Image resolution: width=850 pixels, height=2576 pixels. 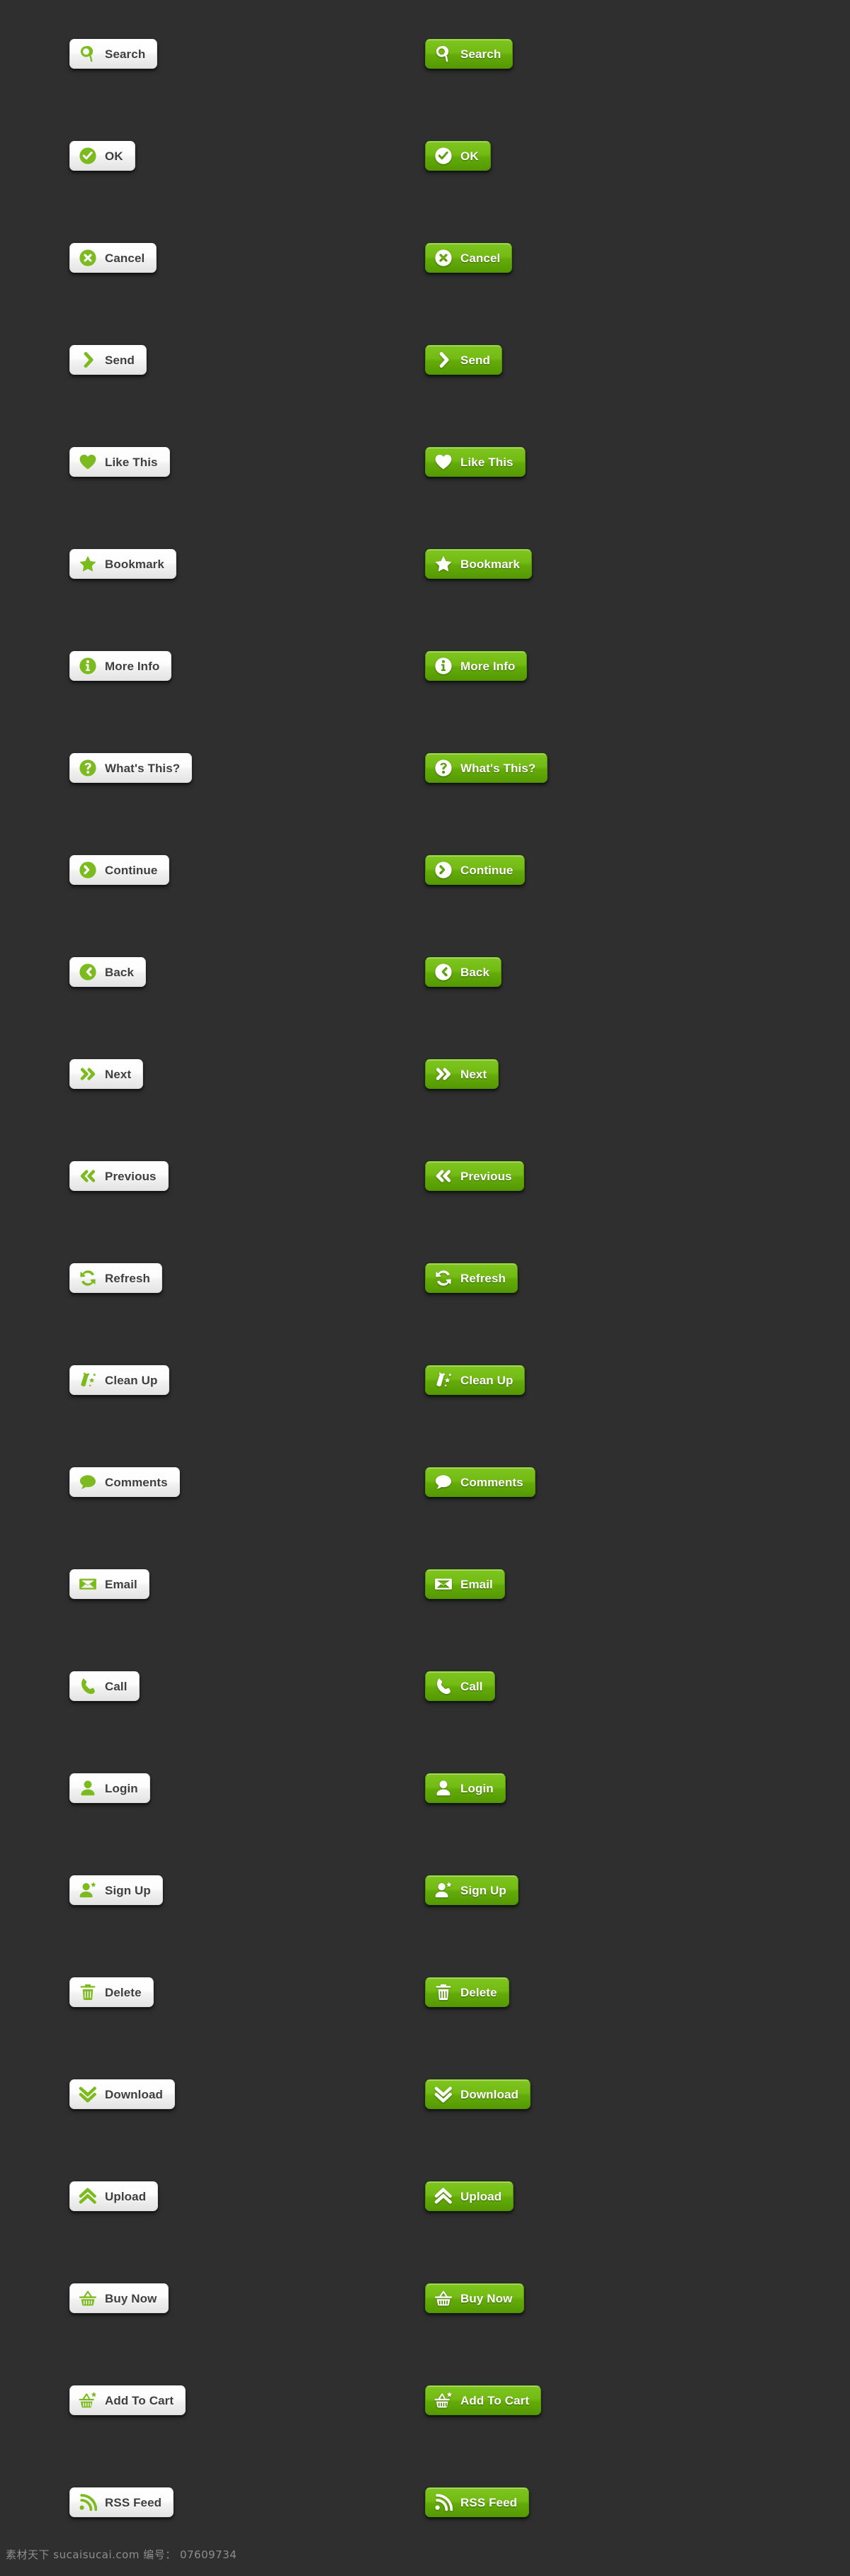 What do you see at coordinates (88, 2094) in the screenshot?
I see `double-chevron-down-icon` at bounding box center [88, 2094].